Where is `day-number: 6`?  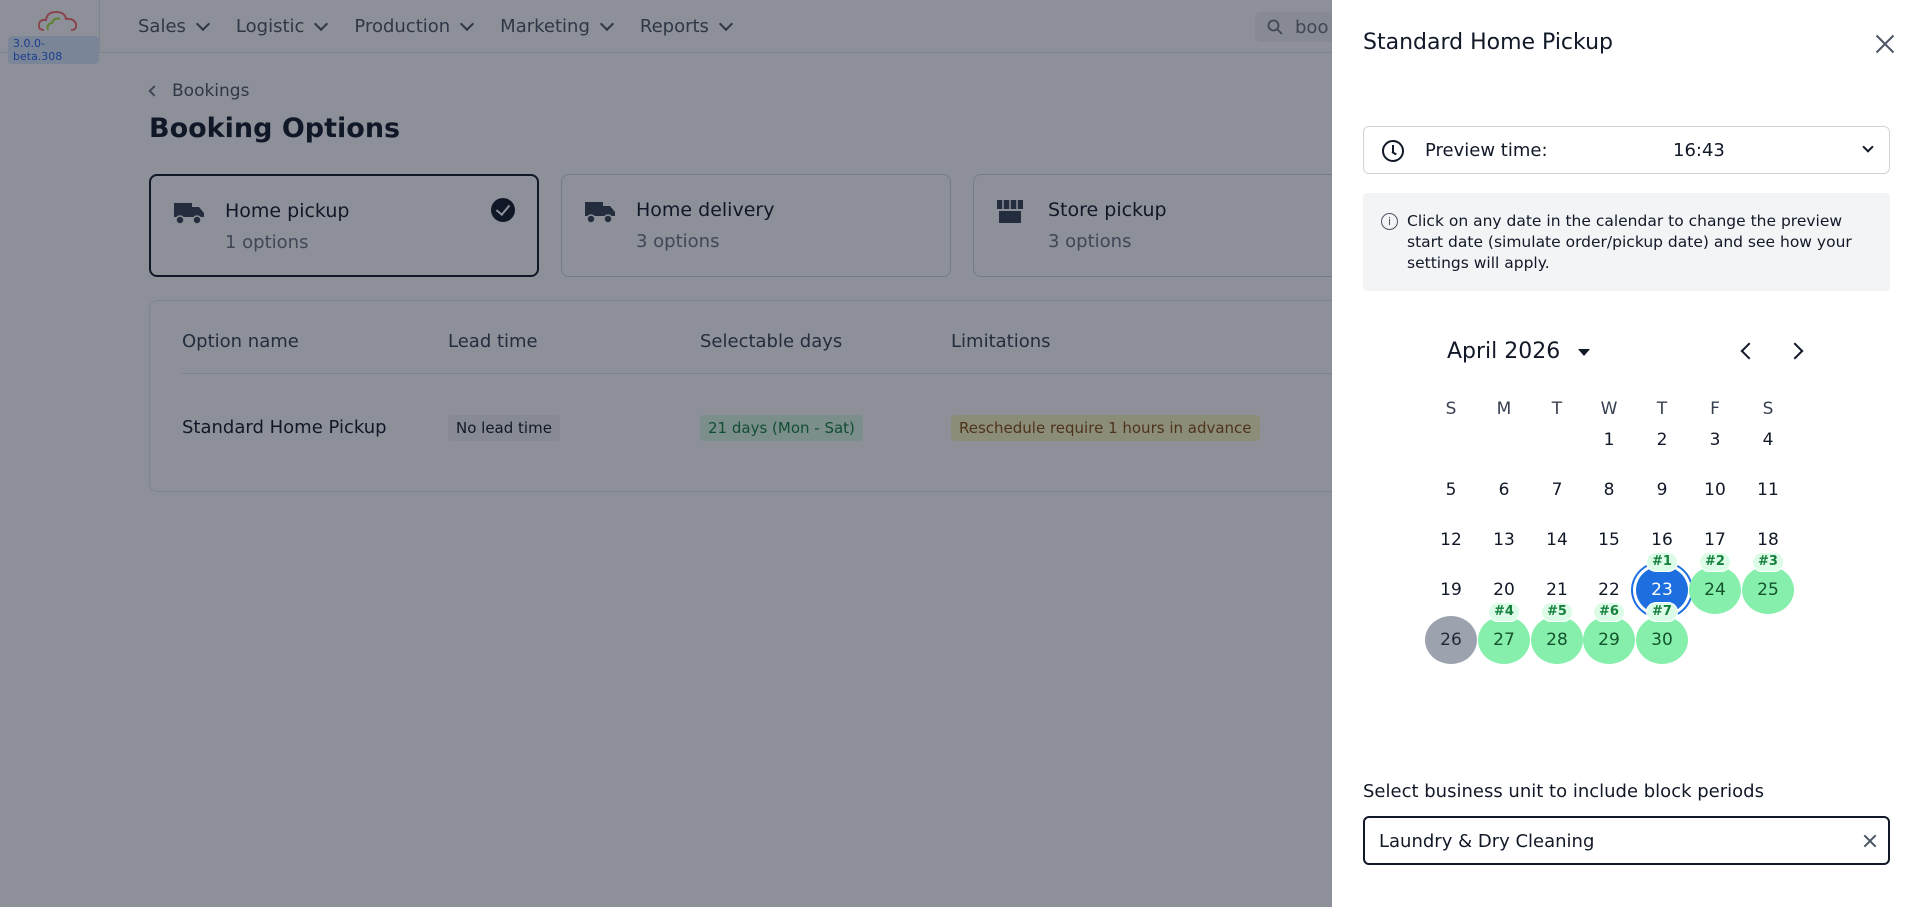 day-number: 6 is located at coordinates (1504, 490).